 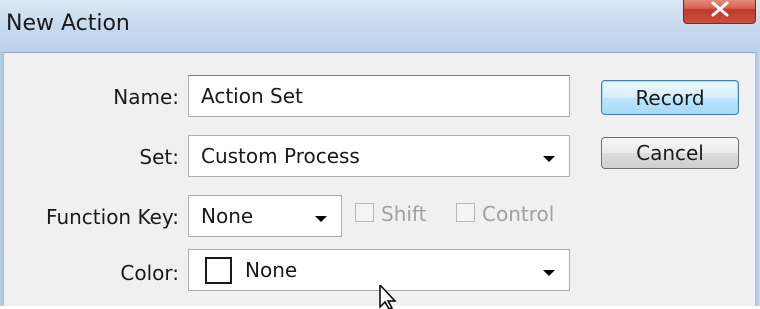 I want to click on function-key-dropdown-value: None, so click(x=227, y=216).